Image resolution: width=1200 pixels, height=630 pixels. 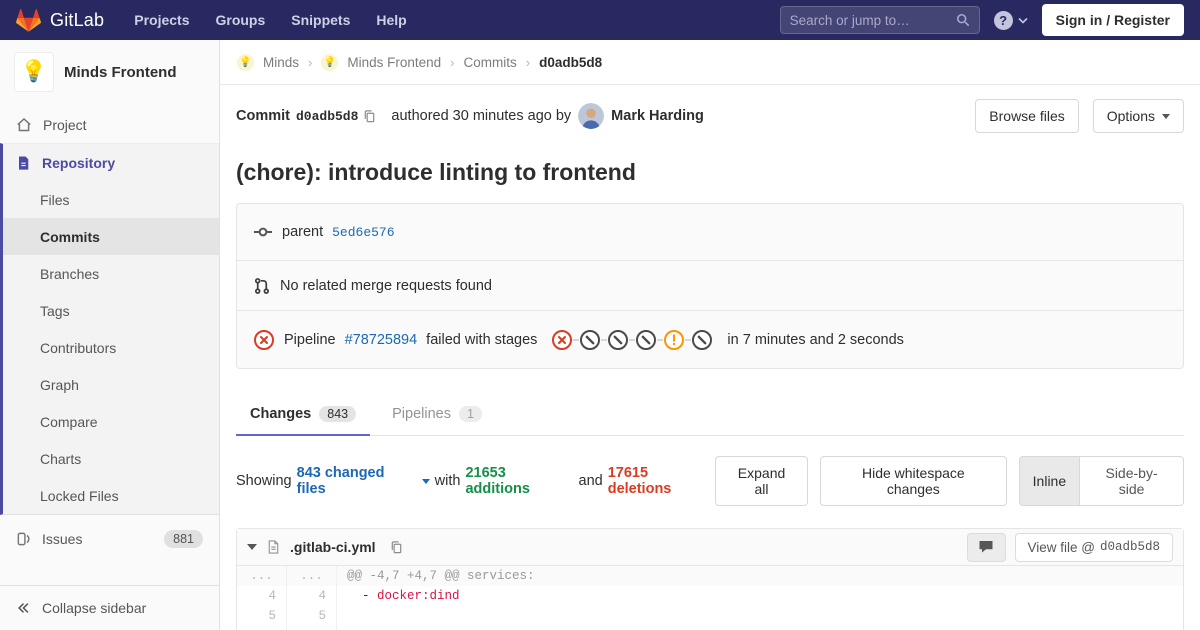 I want to click on sidebar-item-project: Project, so click(x=109, y=124).